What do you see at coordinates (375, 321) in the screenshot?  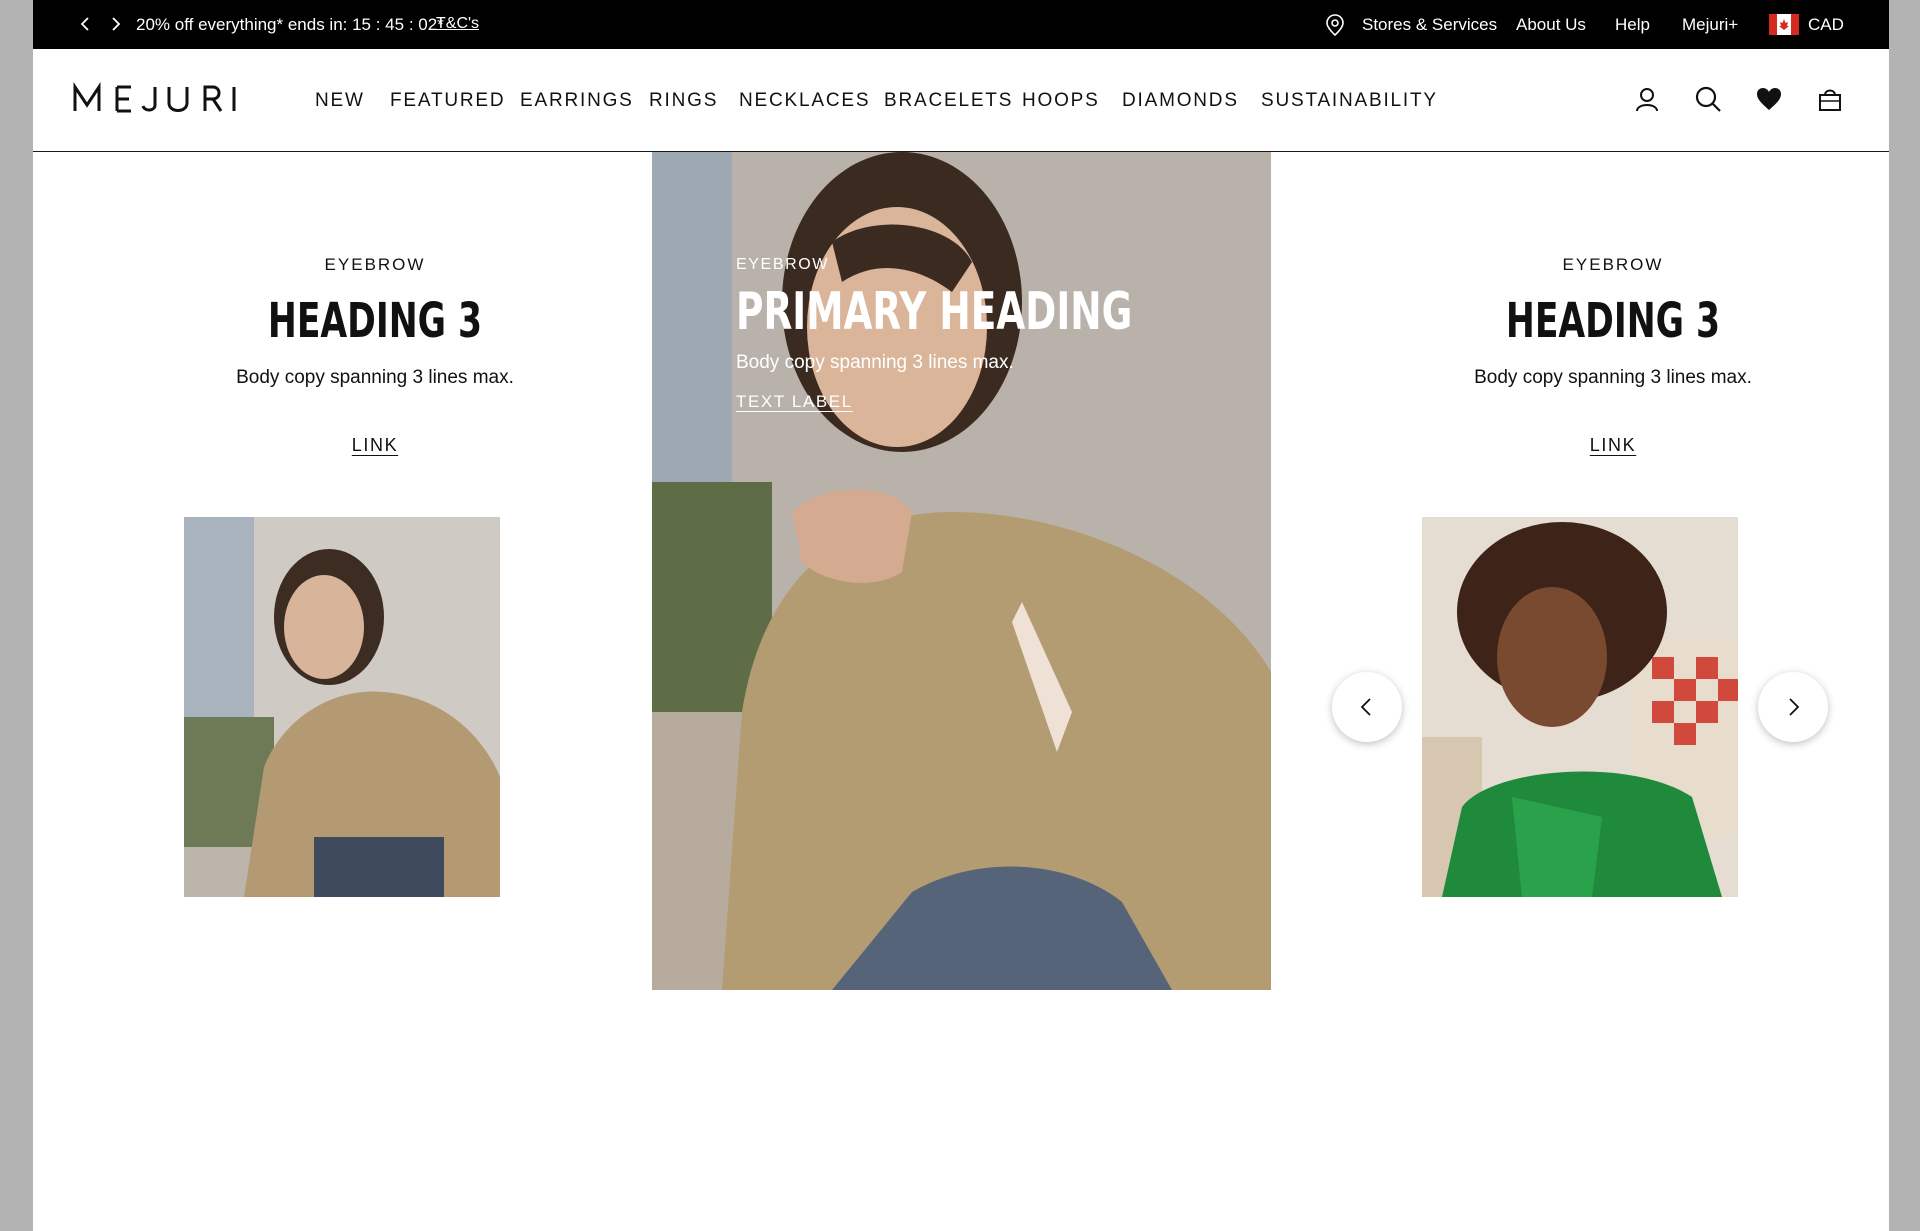 I see `left-heading: HEADING 3` at bounding box center [375, 321].